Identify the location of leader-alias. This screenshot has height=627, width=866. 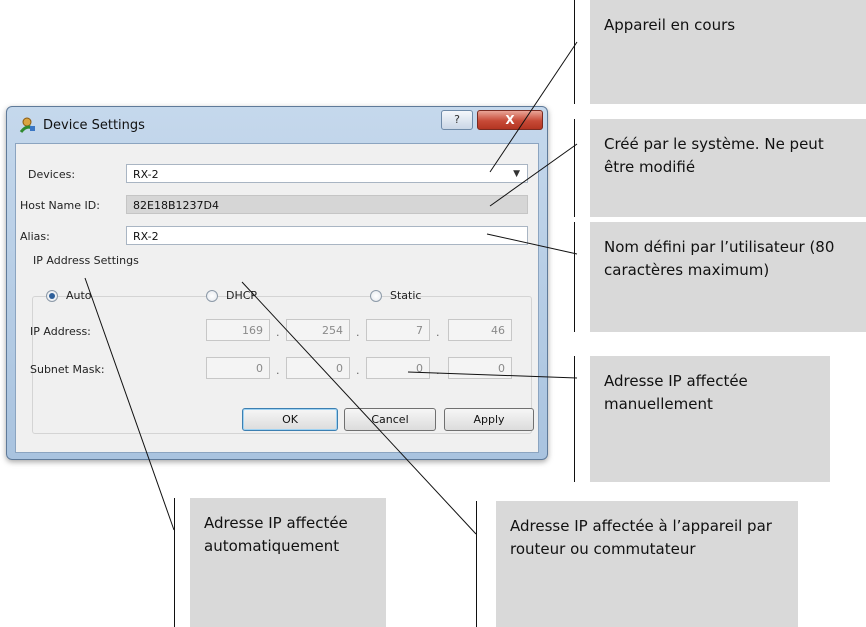
(532, 244).